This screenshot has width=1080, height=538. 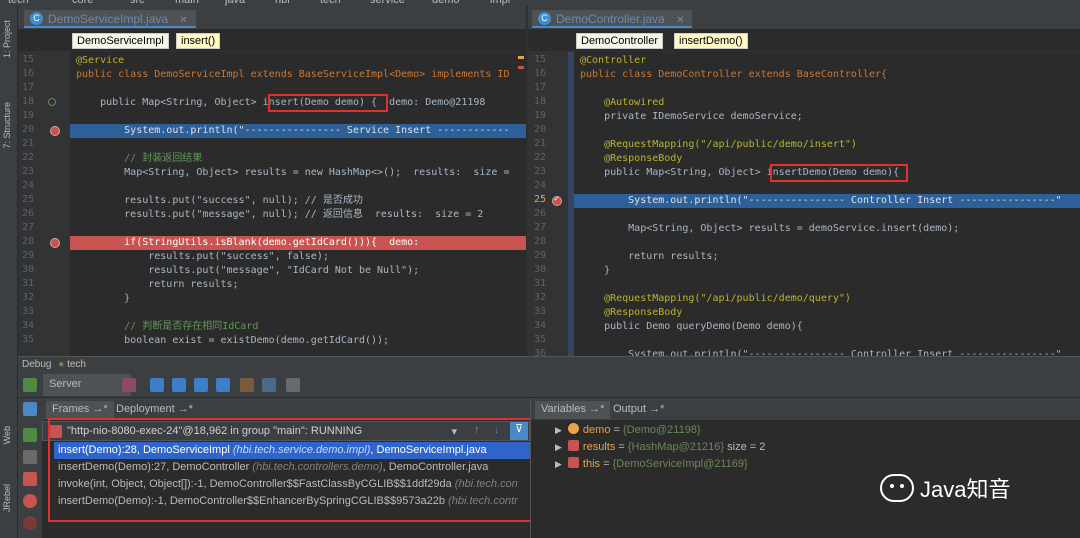 I want to click on drop-frame-icon, so click(x=247, y=385).